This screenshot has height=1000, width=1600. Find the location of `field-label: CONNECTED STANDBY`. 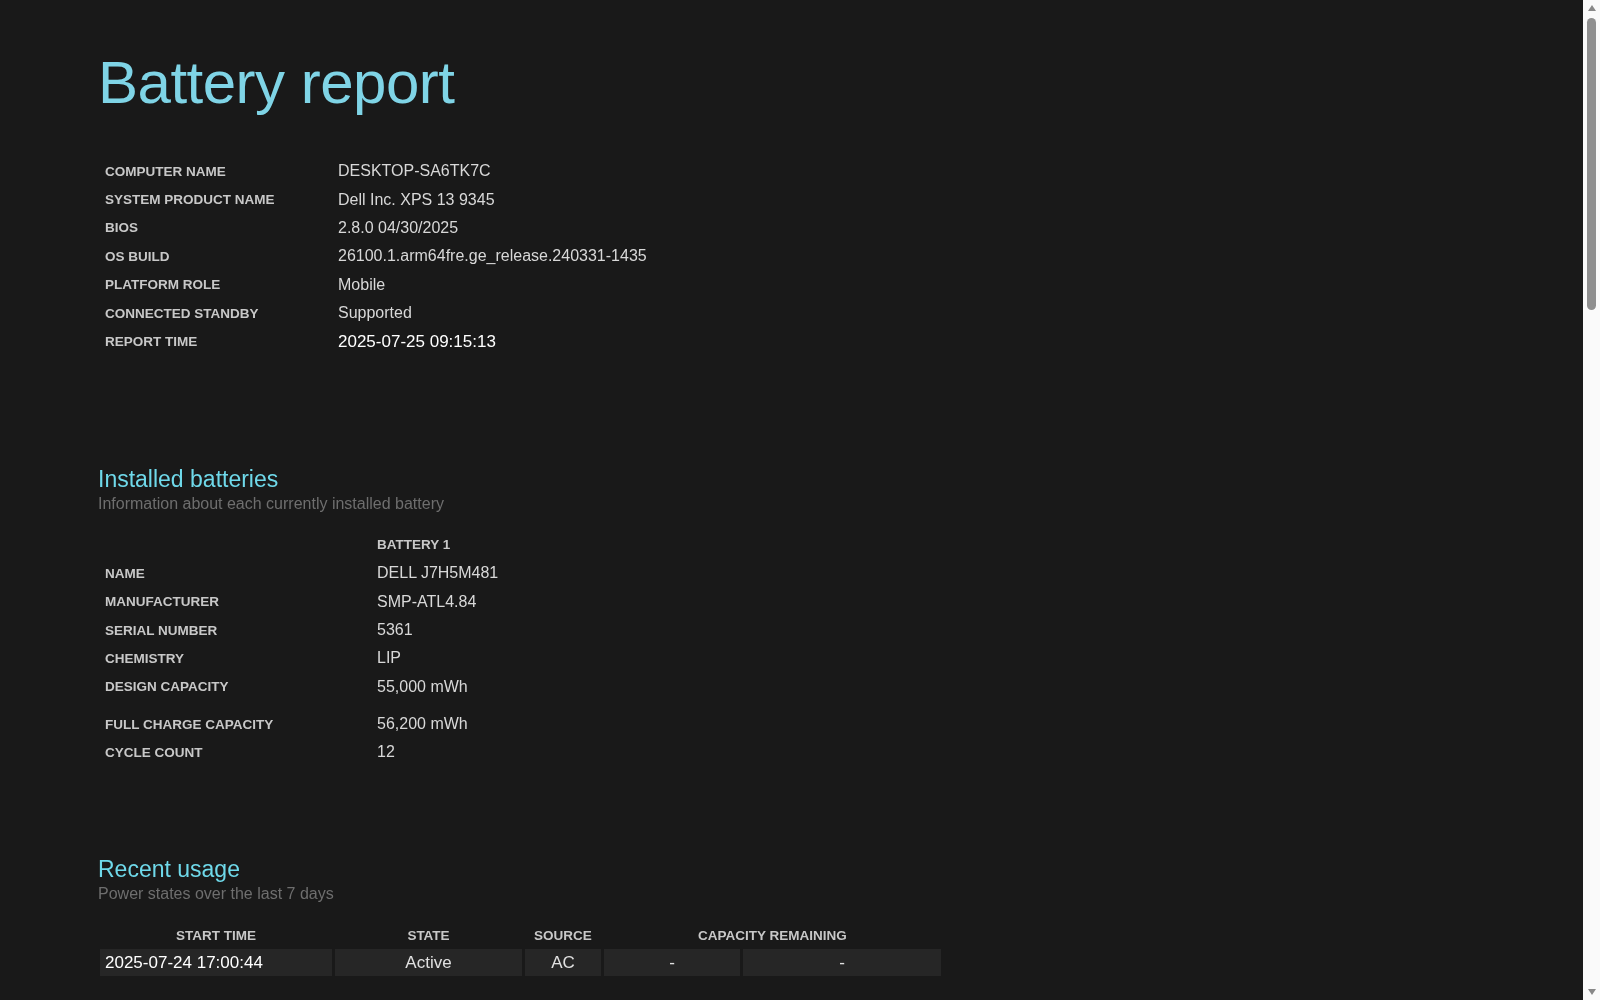

field-label: CONNECTED STANDBY is located at coordinates (182, 313).